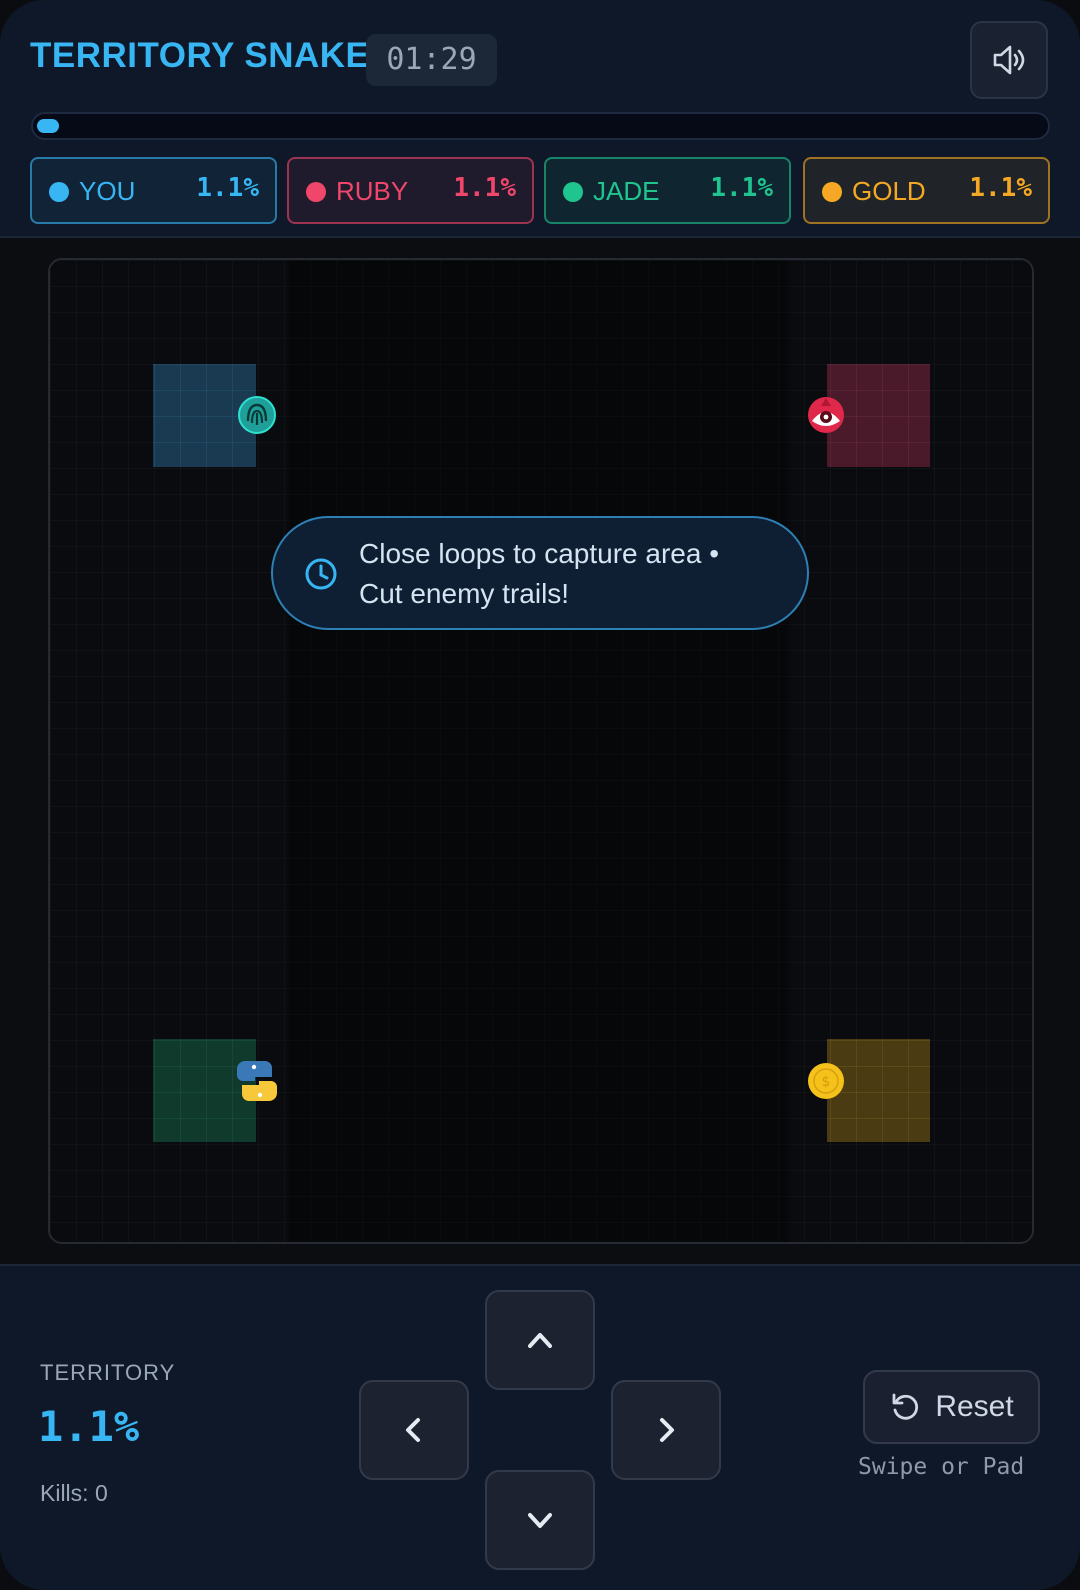  I want to click on dpad-right-button, so click(666, 1430).